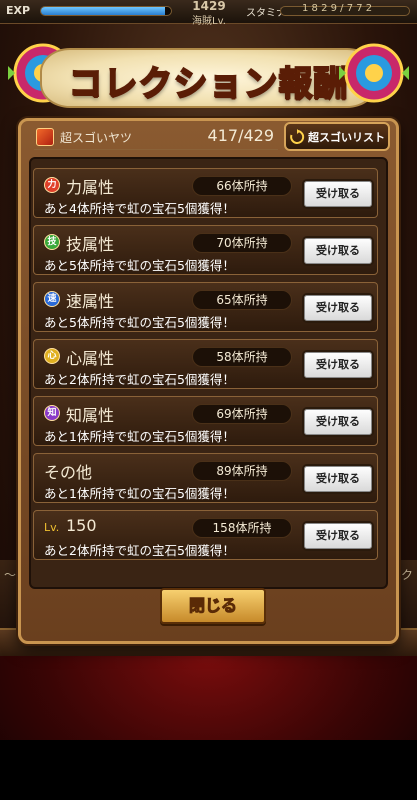  I want to click on dialog-title-banner: コレクション報酬, so click(208, 76).